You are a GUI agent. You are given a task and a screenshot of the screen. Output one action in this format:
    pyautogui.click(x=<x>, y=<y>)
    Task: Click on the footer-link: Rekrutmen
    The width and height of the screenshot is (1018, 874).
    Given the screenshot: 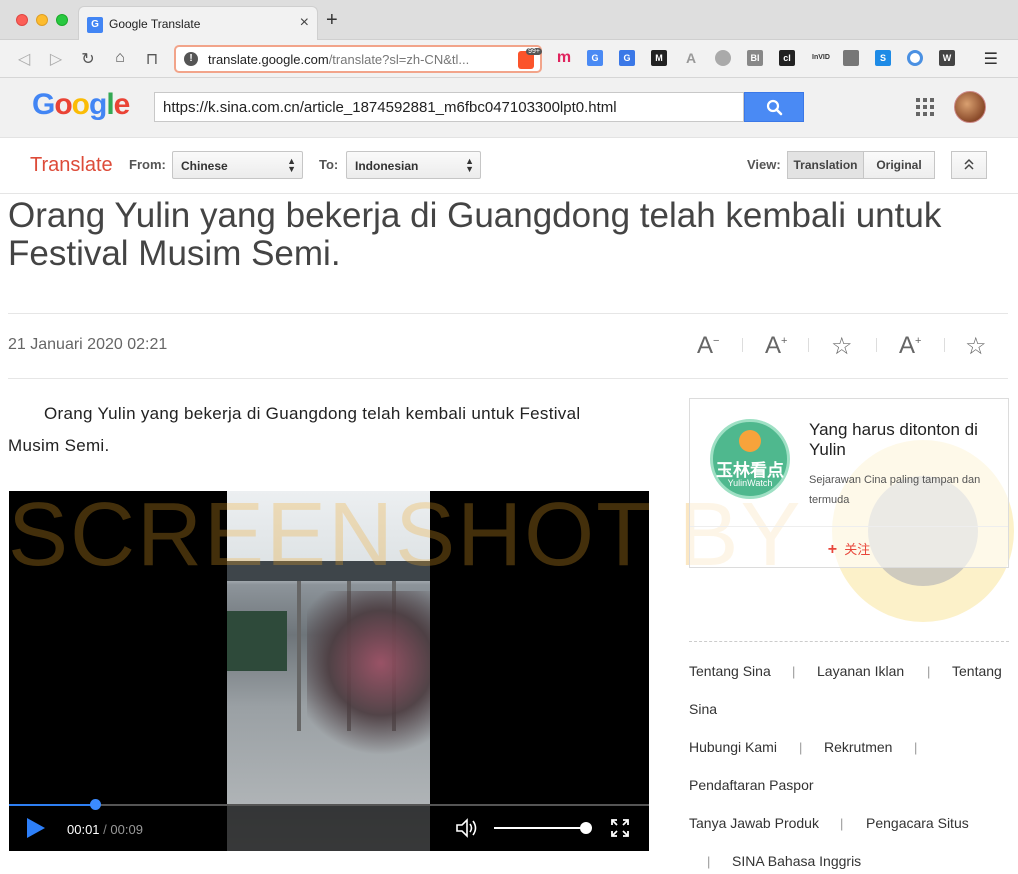 What is the action you would take?
    pyautogui.click(x=858, y=747)
    